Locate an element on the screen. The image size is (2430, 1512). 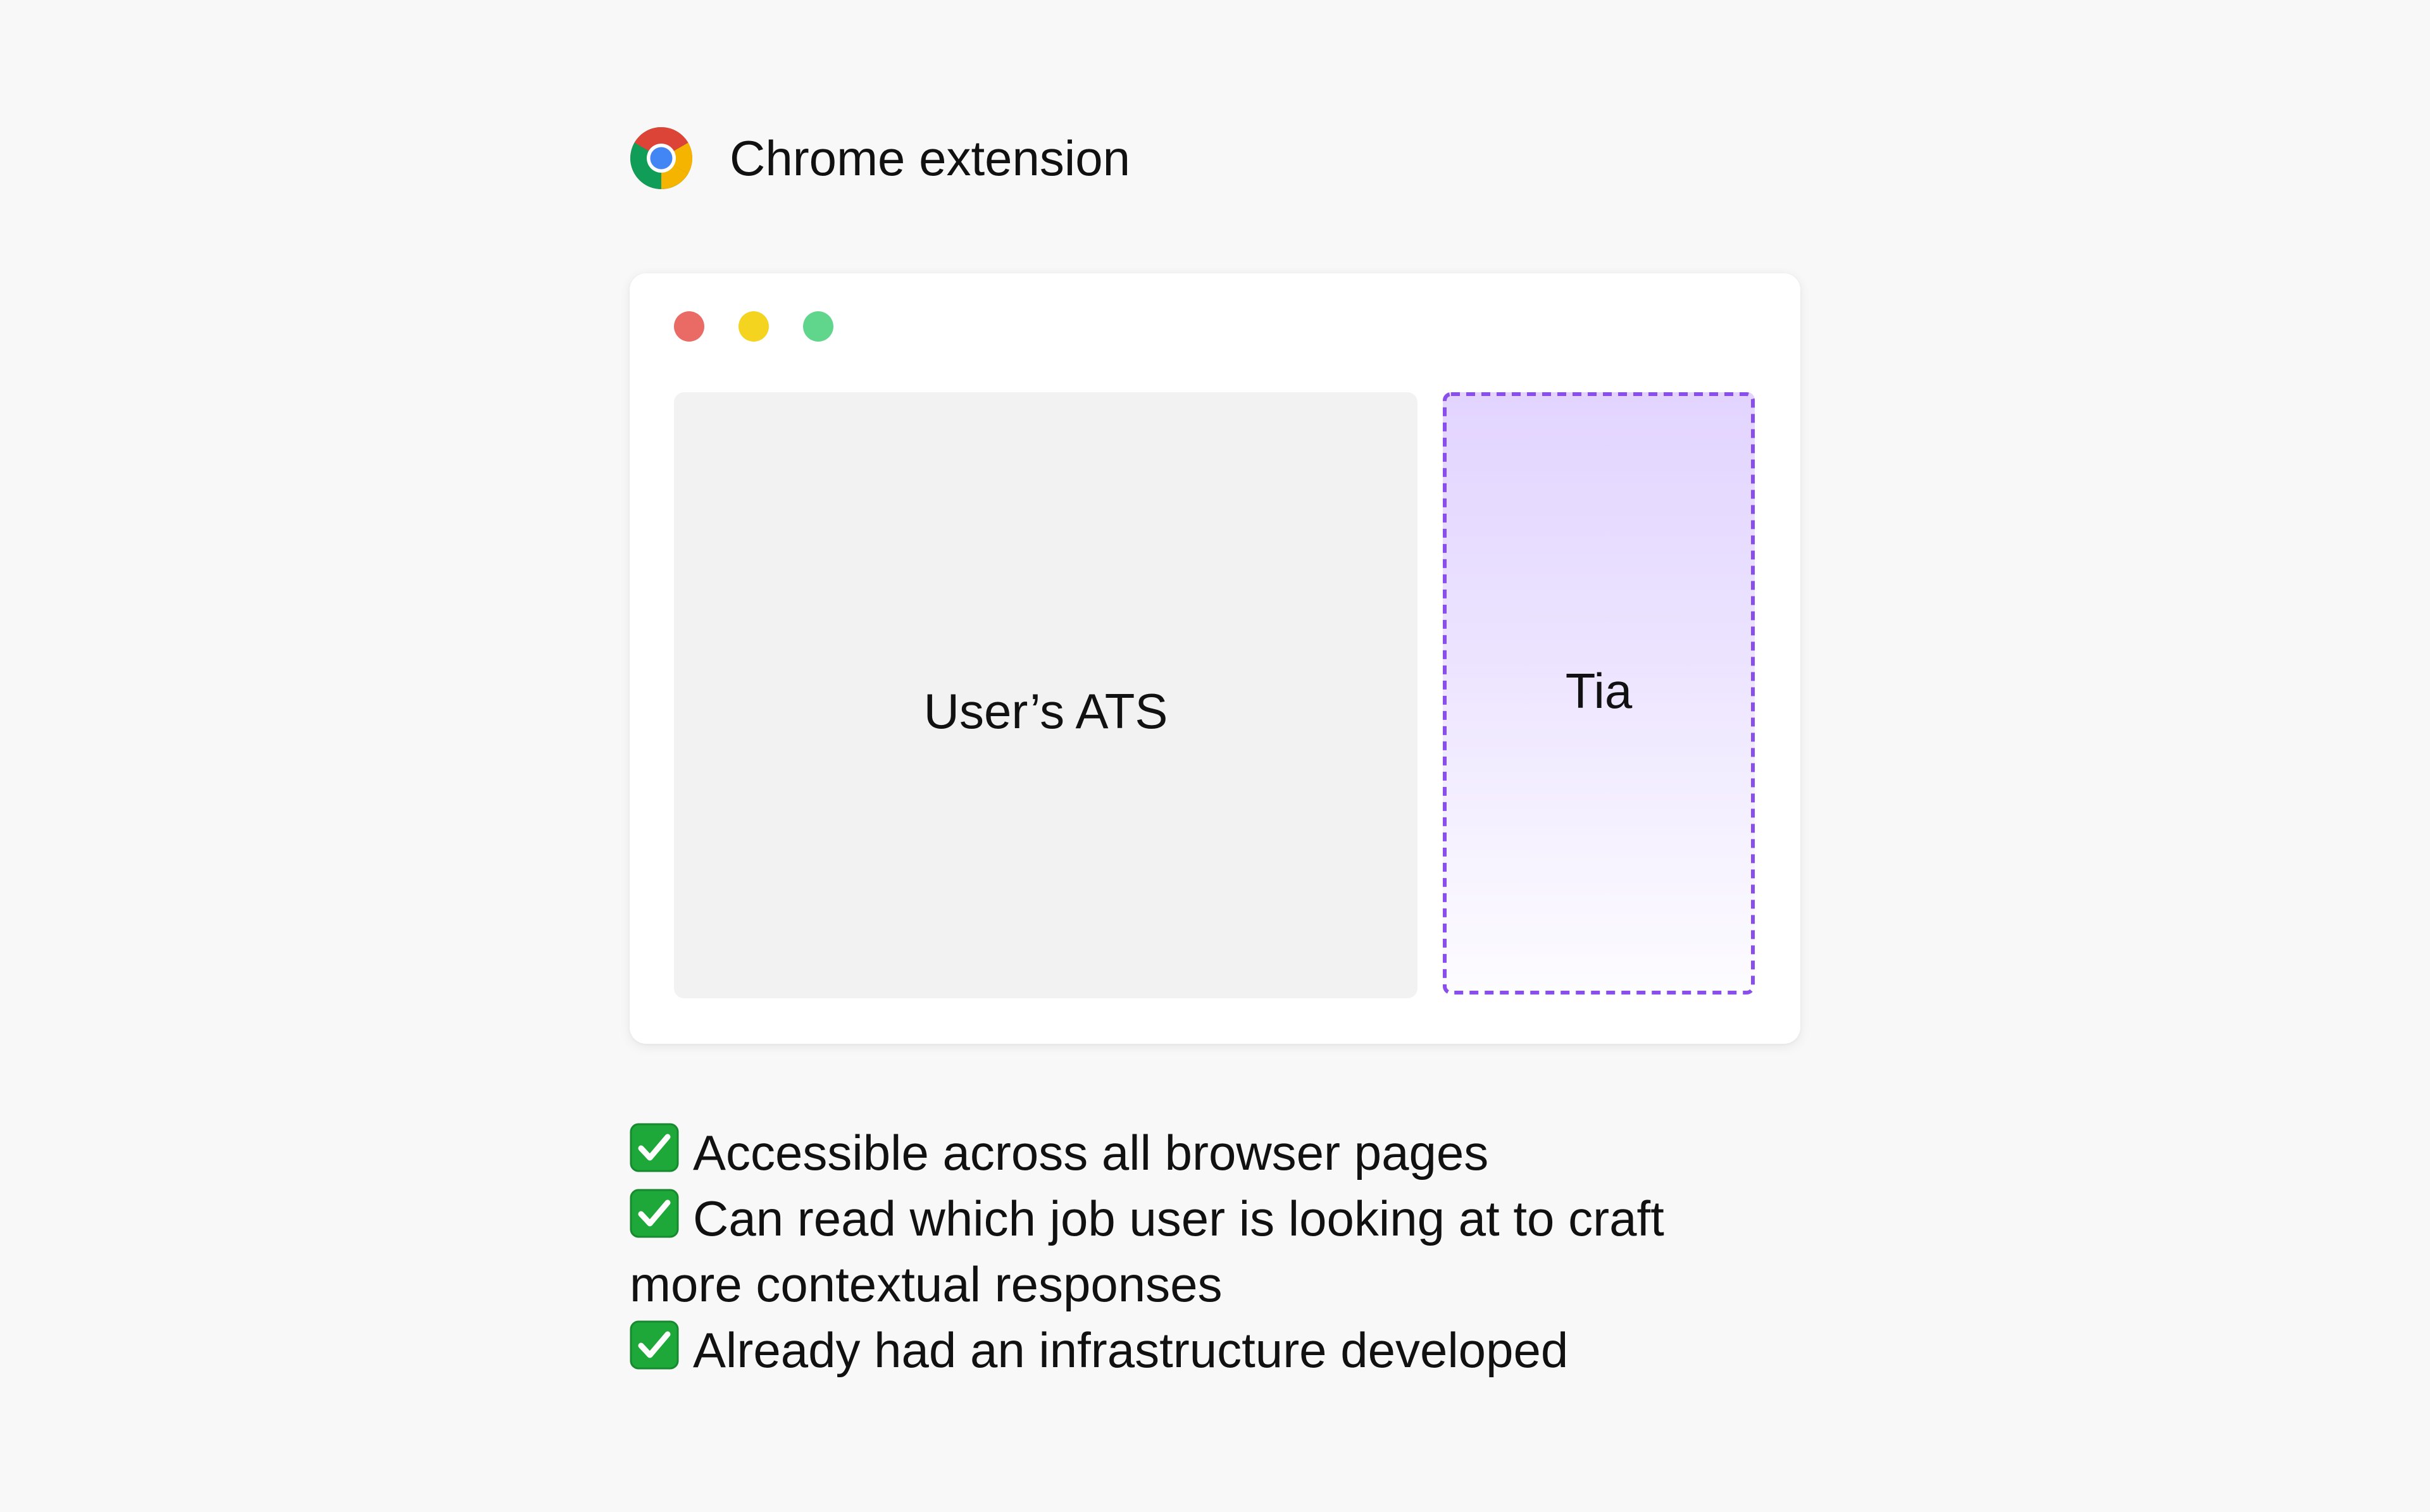
users-ats-pane: User’s ATS is located at coordinates (1046, 695).